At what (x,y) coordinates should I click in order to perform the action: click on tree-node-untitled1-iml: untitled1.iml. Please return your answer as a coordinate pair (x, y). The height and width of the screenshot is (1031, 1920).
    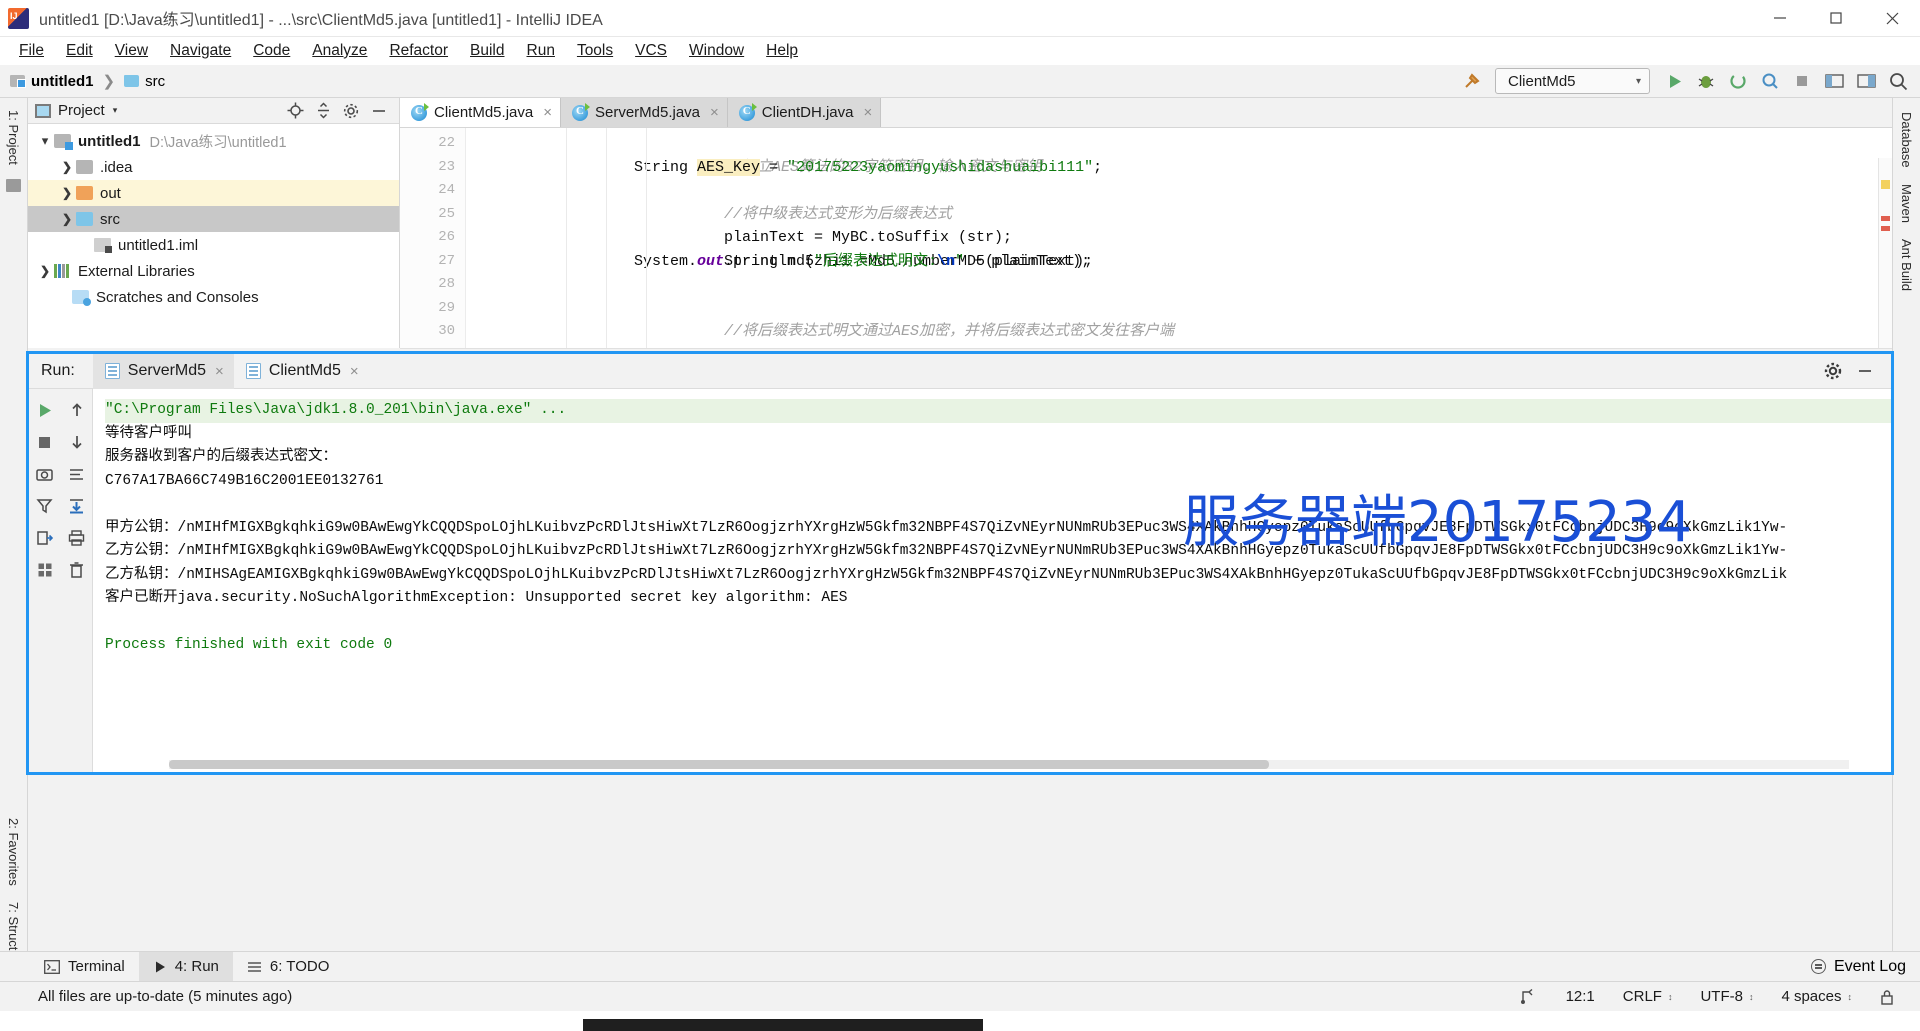
    Looking at the image, I should click on (213, 245).